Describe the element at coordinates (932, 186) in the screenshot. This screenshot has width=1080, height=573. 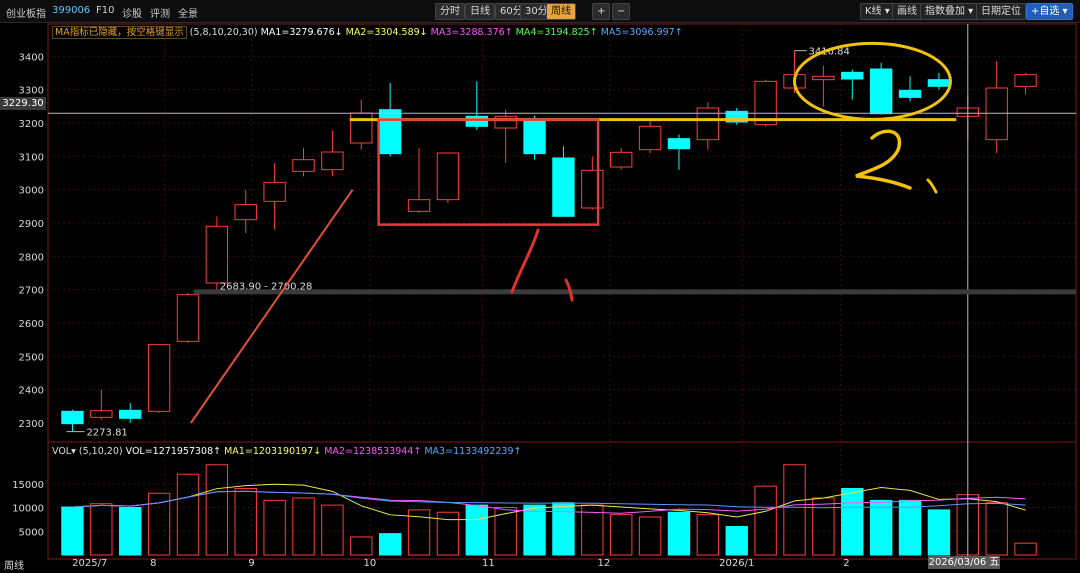
I see `handwritten-mark-2-dot` at that location.